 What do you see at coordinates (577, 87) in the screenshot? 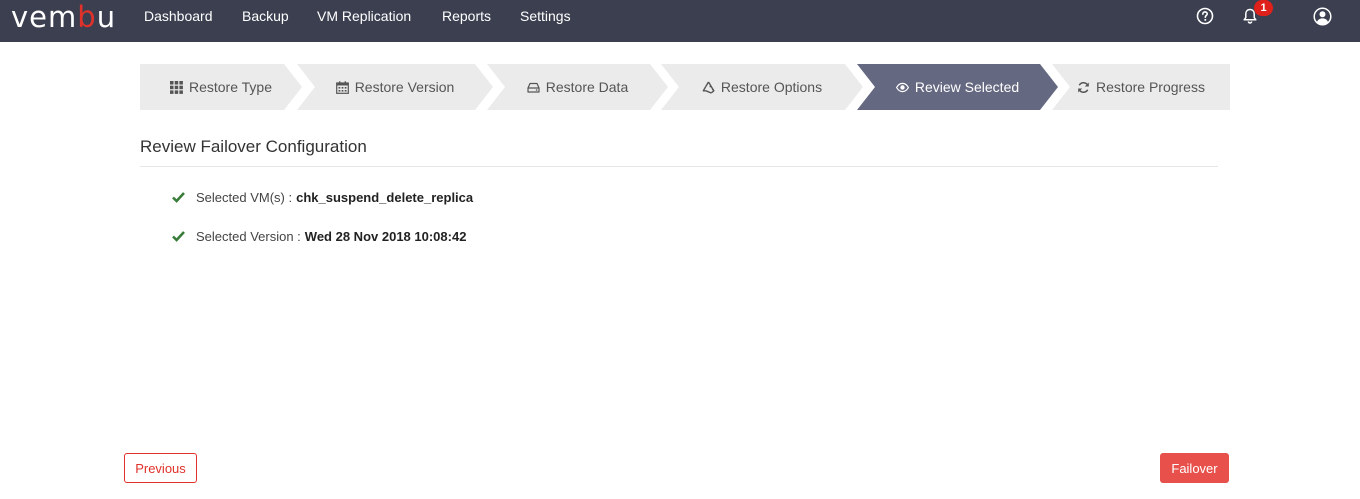
I see `step-restore-data: Restore Data` at bounding box center [577, 87].